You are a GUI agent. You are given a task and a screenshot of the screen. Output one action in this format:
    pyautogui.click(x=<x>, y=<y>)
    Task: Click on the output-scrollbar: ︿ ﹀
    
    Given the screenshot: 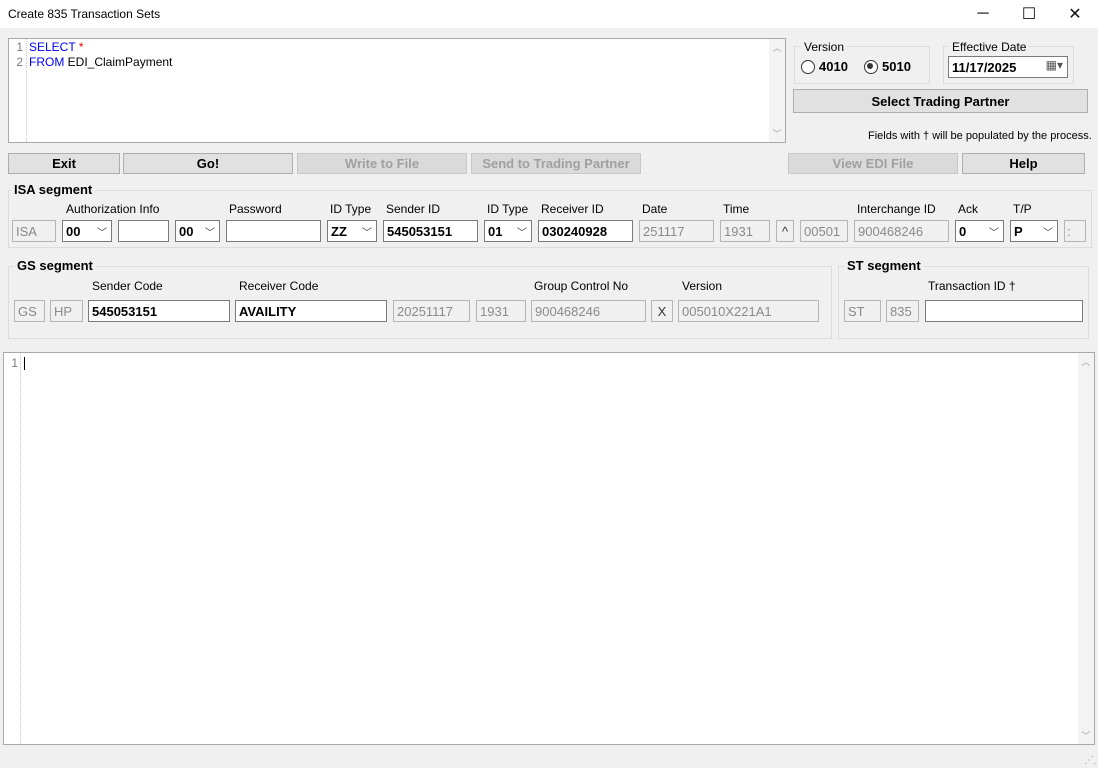 What is the action you would take?
    pyautogui.click(x=1086, y=548)
    